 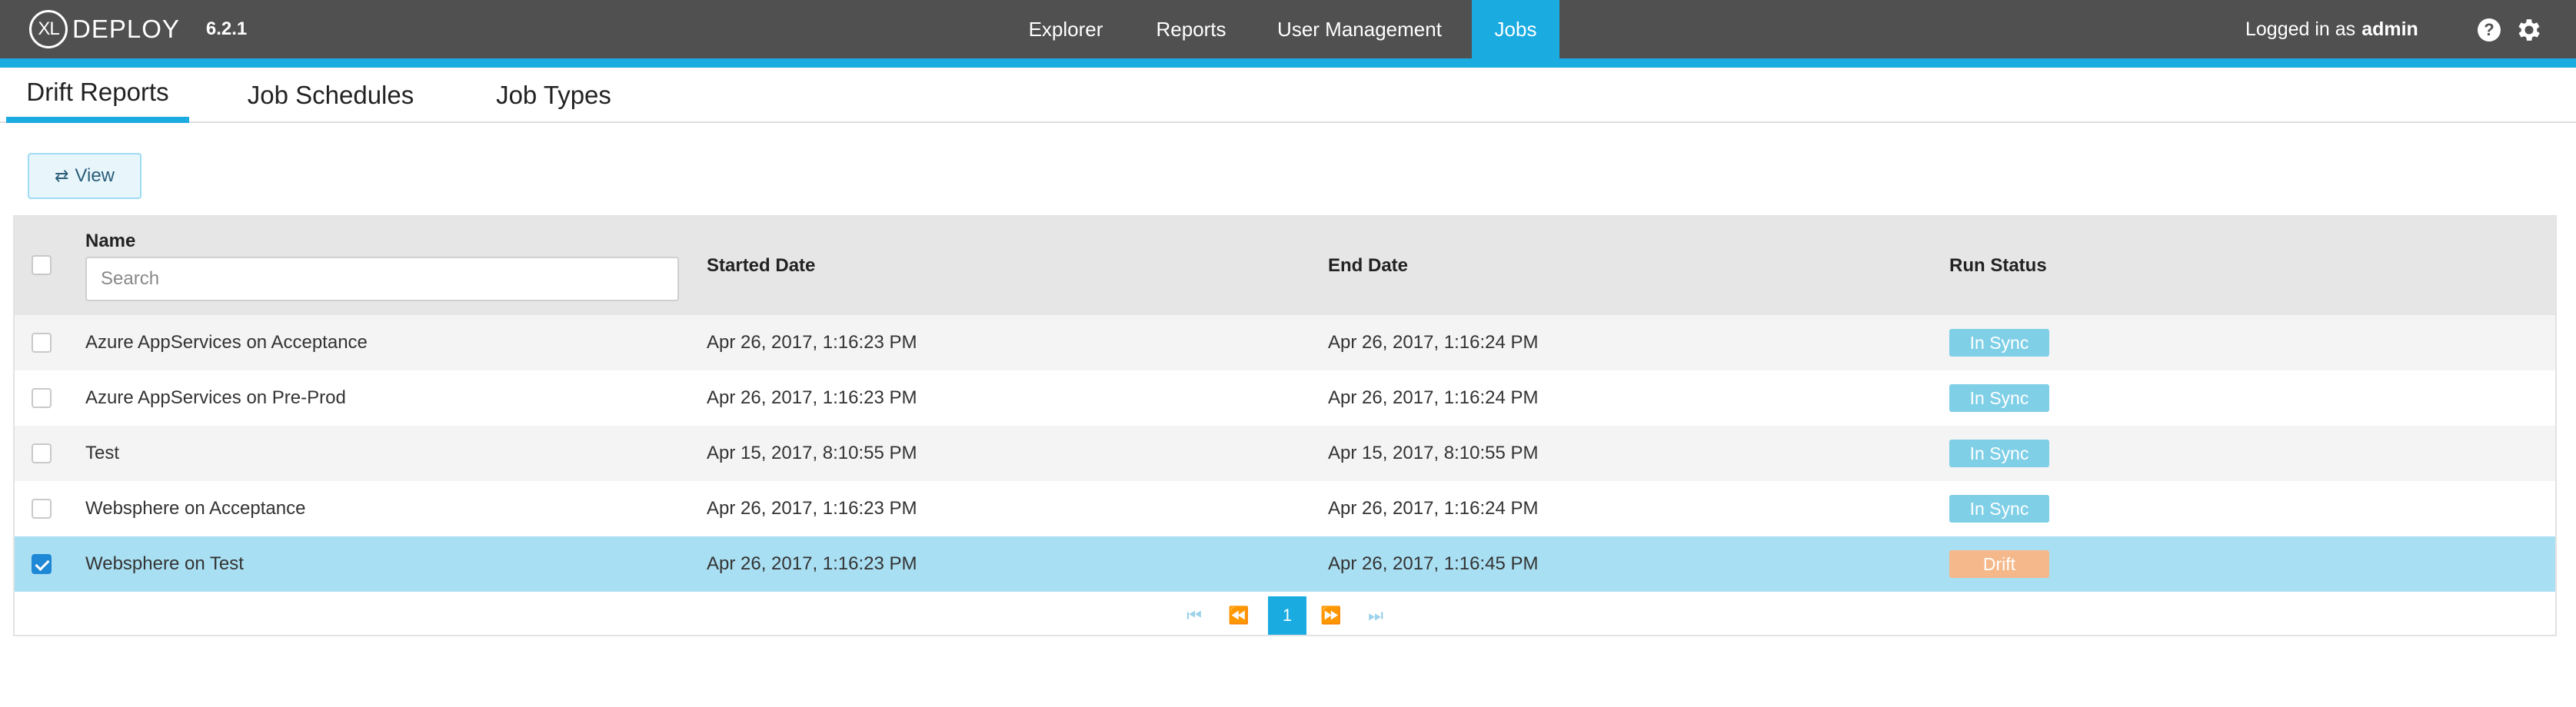 What do you see at coordinates (110, 242) in the screenshot?
I see `column-header-name: Name` at bounding box center [110, 242].